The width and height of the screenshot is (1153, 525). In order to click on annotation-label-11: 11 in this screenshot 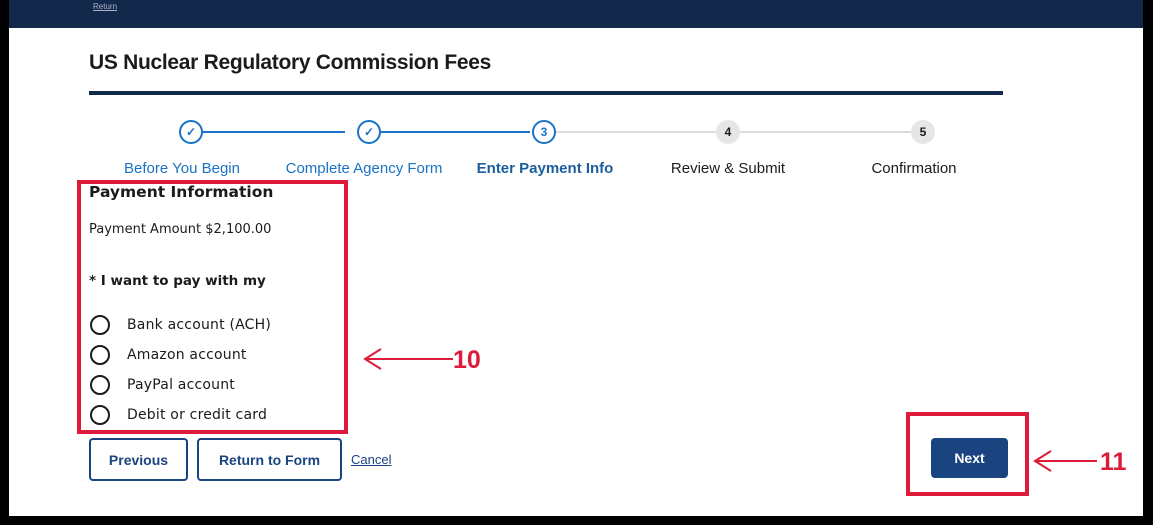, I will do `click(1113, 462)`.